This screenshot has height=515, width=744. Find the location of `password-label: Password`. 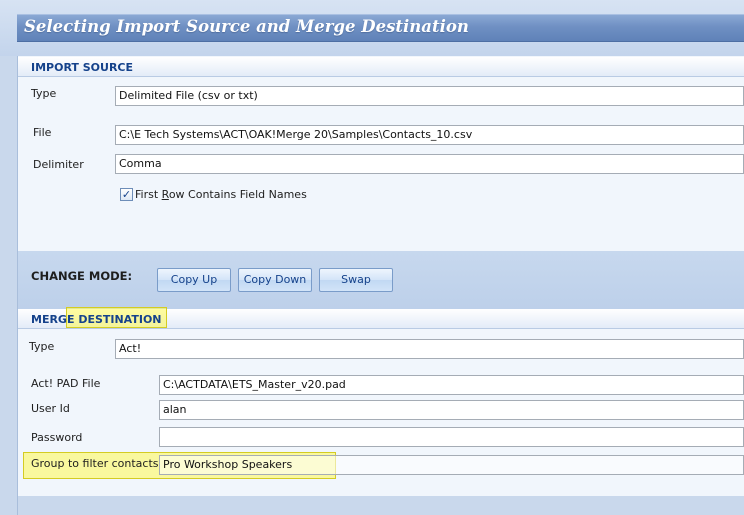

password-label: Password is located at coordinates (57, 437).